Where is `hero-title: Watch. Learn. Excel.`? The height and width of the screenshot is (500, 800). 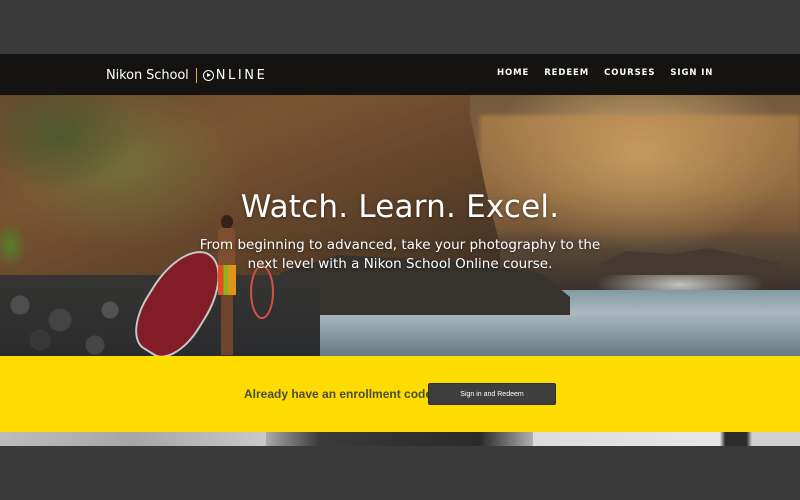 hero-title: Watch. Learn. Excel. is located at coordinates (400, 207).